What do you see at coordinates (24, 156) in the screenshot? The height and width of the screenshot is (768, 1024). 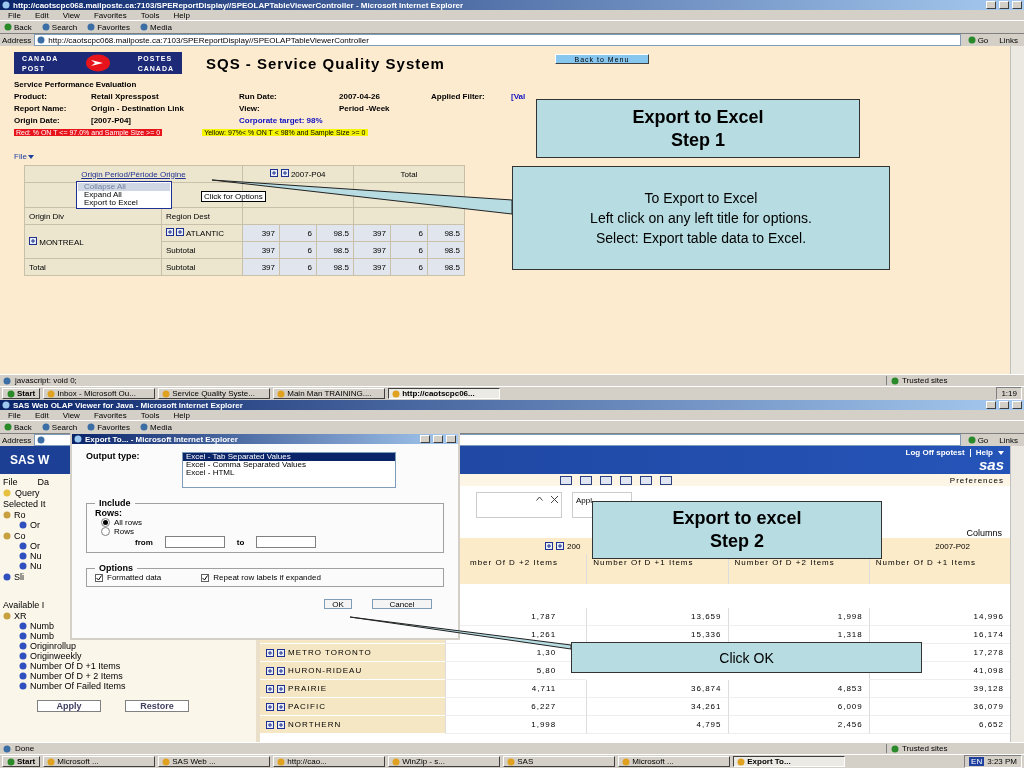 I see `file-menu: File` at bounding box center [24, 156].